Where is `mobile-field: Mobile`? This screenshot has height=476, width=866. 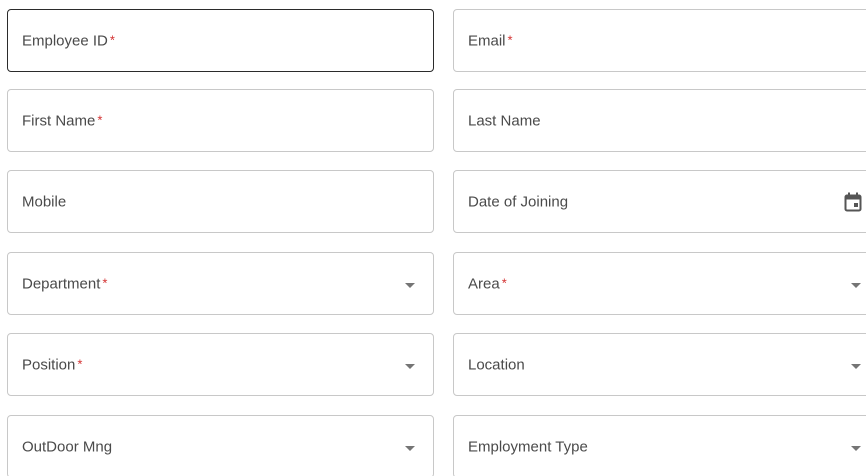 mobile-field: Mobile is located at coordinates (220, 201).